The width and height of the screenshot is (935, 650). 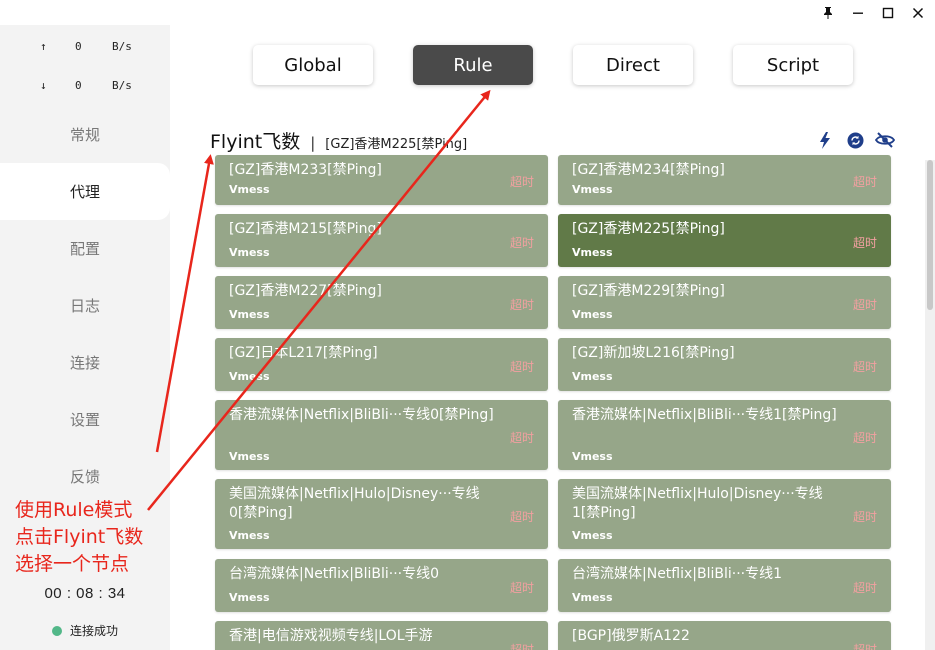 I want to click on proxy-name: 香港|电信游戏视频专线|LOL手游, so click(x=331, y=636).